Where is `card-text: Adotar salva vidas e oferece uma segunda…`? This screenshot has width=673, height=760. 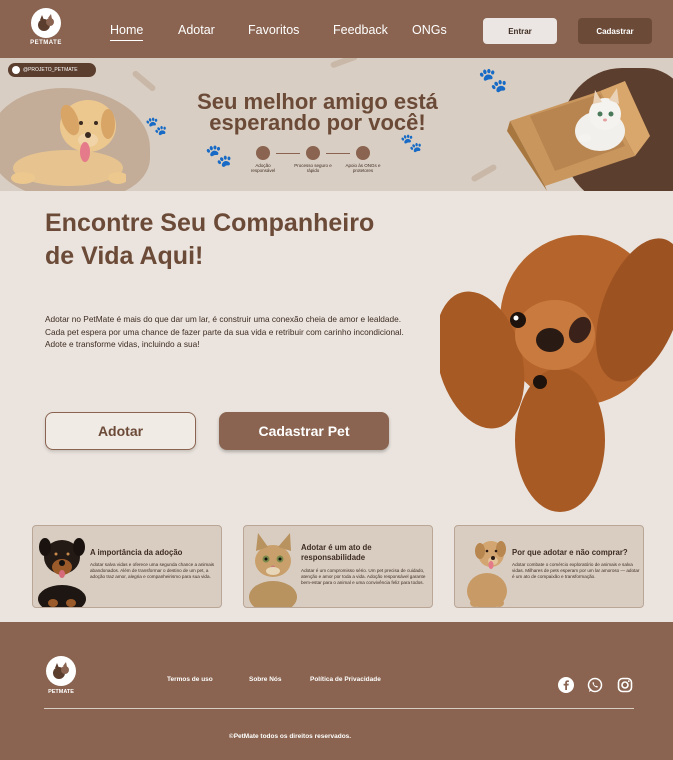 card-text: Adotar salva vidas e oferece uma segunda… is located at coordinates (152, 571).